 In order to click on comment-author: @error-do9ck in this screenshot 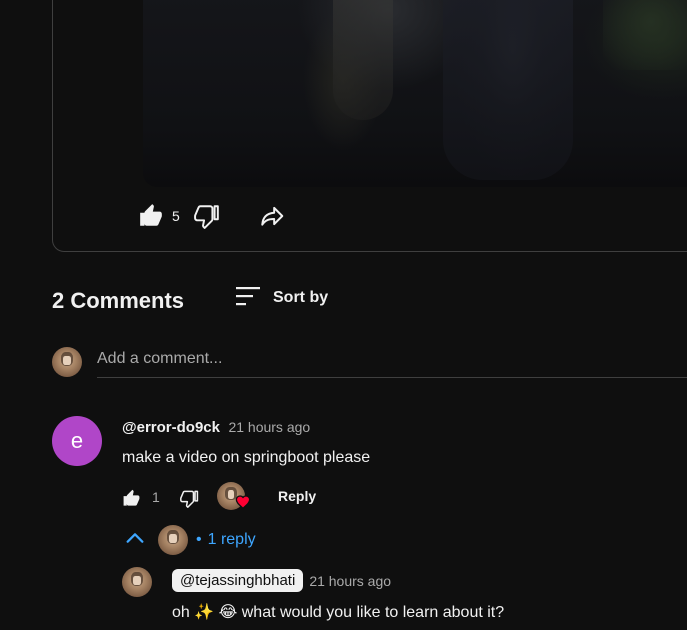, I will do `click(171, 427)`.